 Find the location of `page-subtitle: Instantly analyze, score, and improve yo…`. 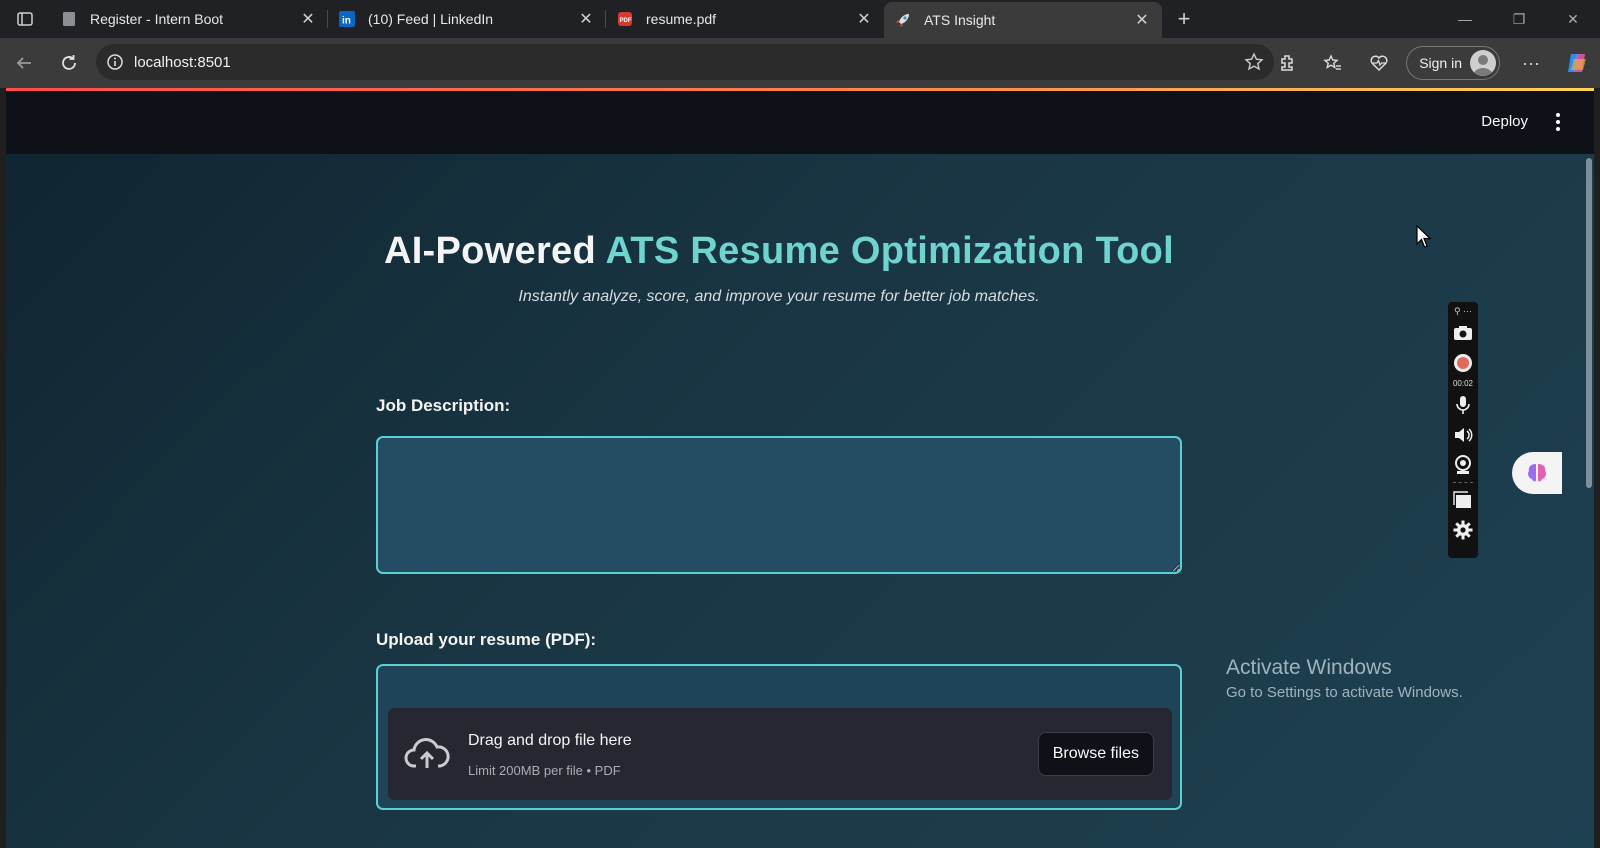

page-subtitle: Instantly analyze, score, and improve yo… is located at coordinates (779, 296).